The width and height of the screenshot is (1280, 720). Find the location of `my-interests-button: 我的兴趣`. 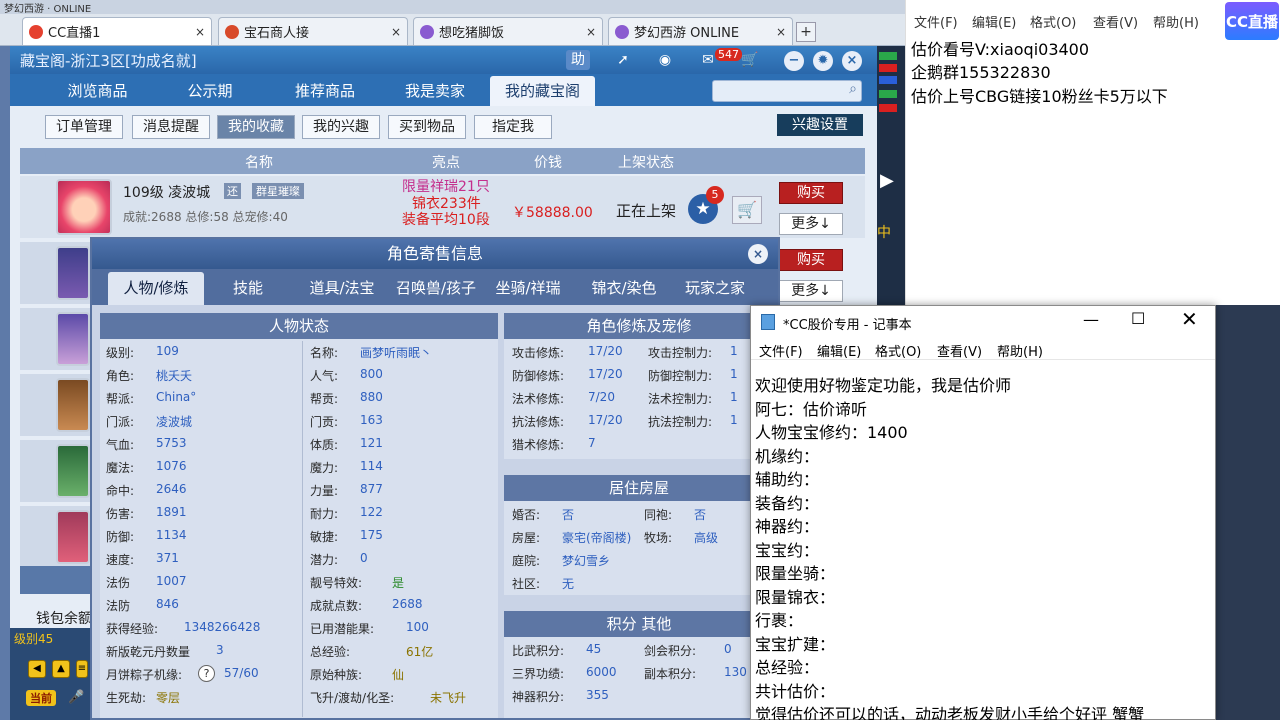

my-interests-button: 我的兴趣 is located at coordinates (341, 127).